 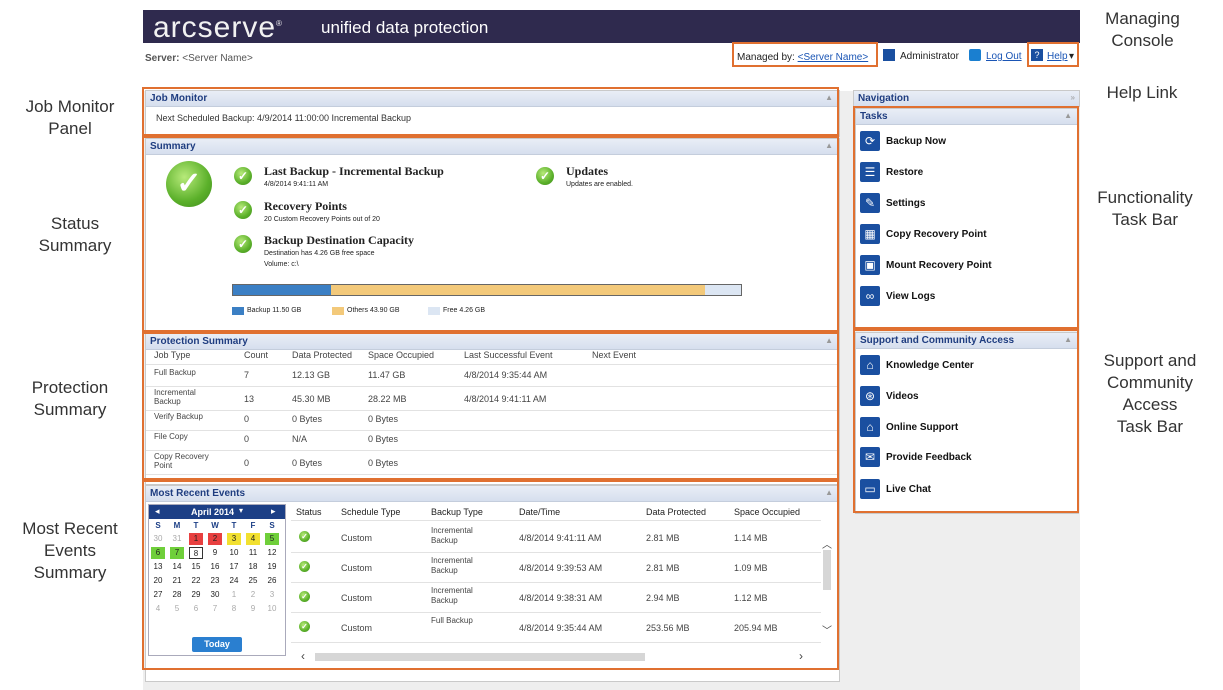 I want to click on user-name: Administrator, so click(x=929, y=56).